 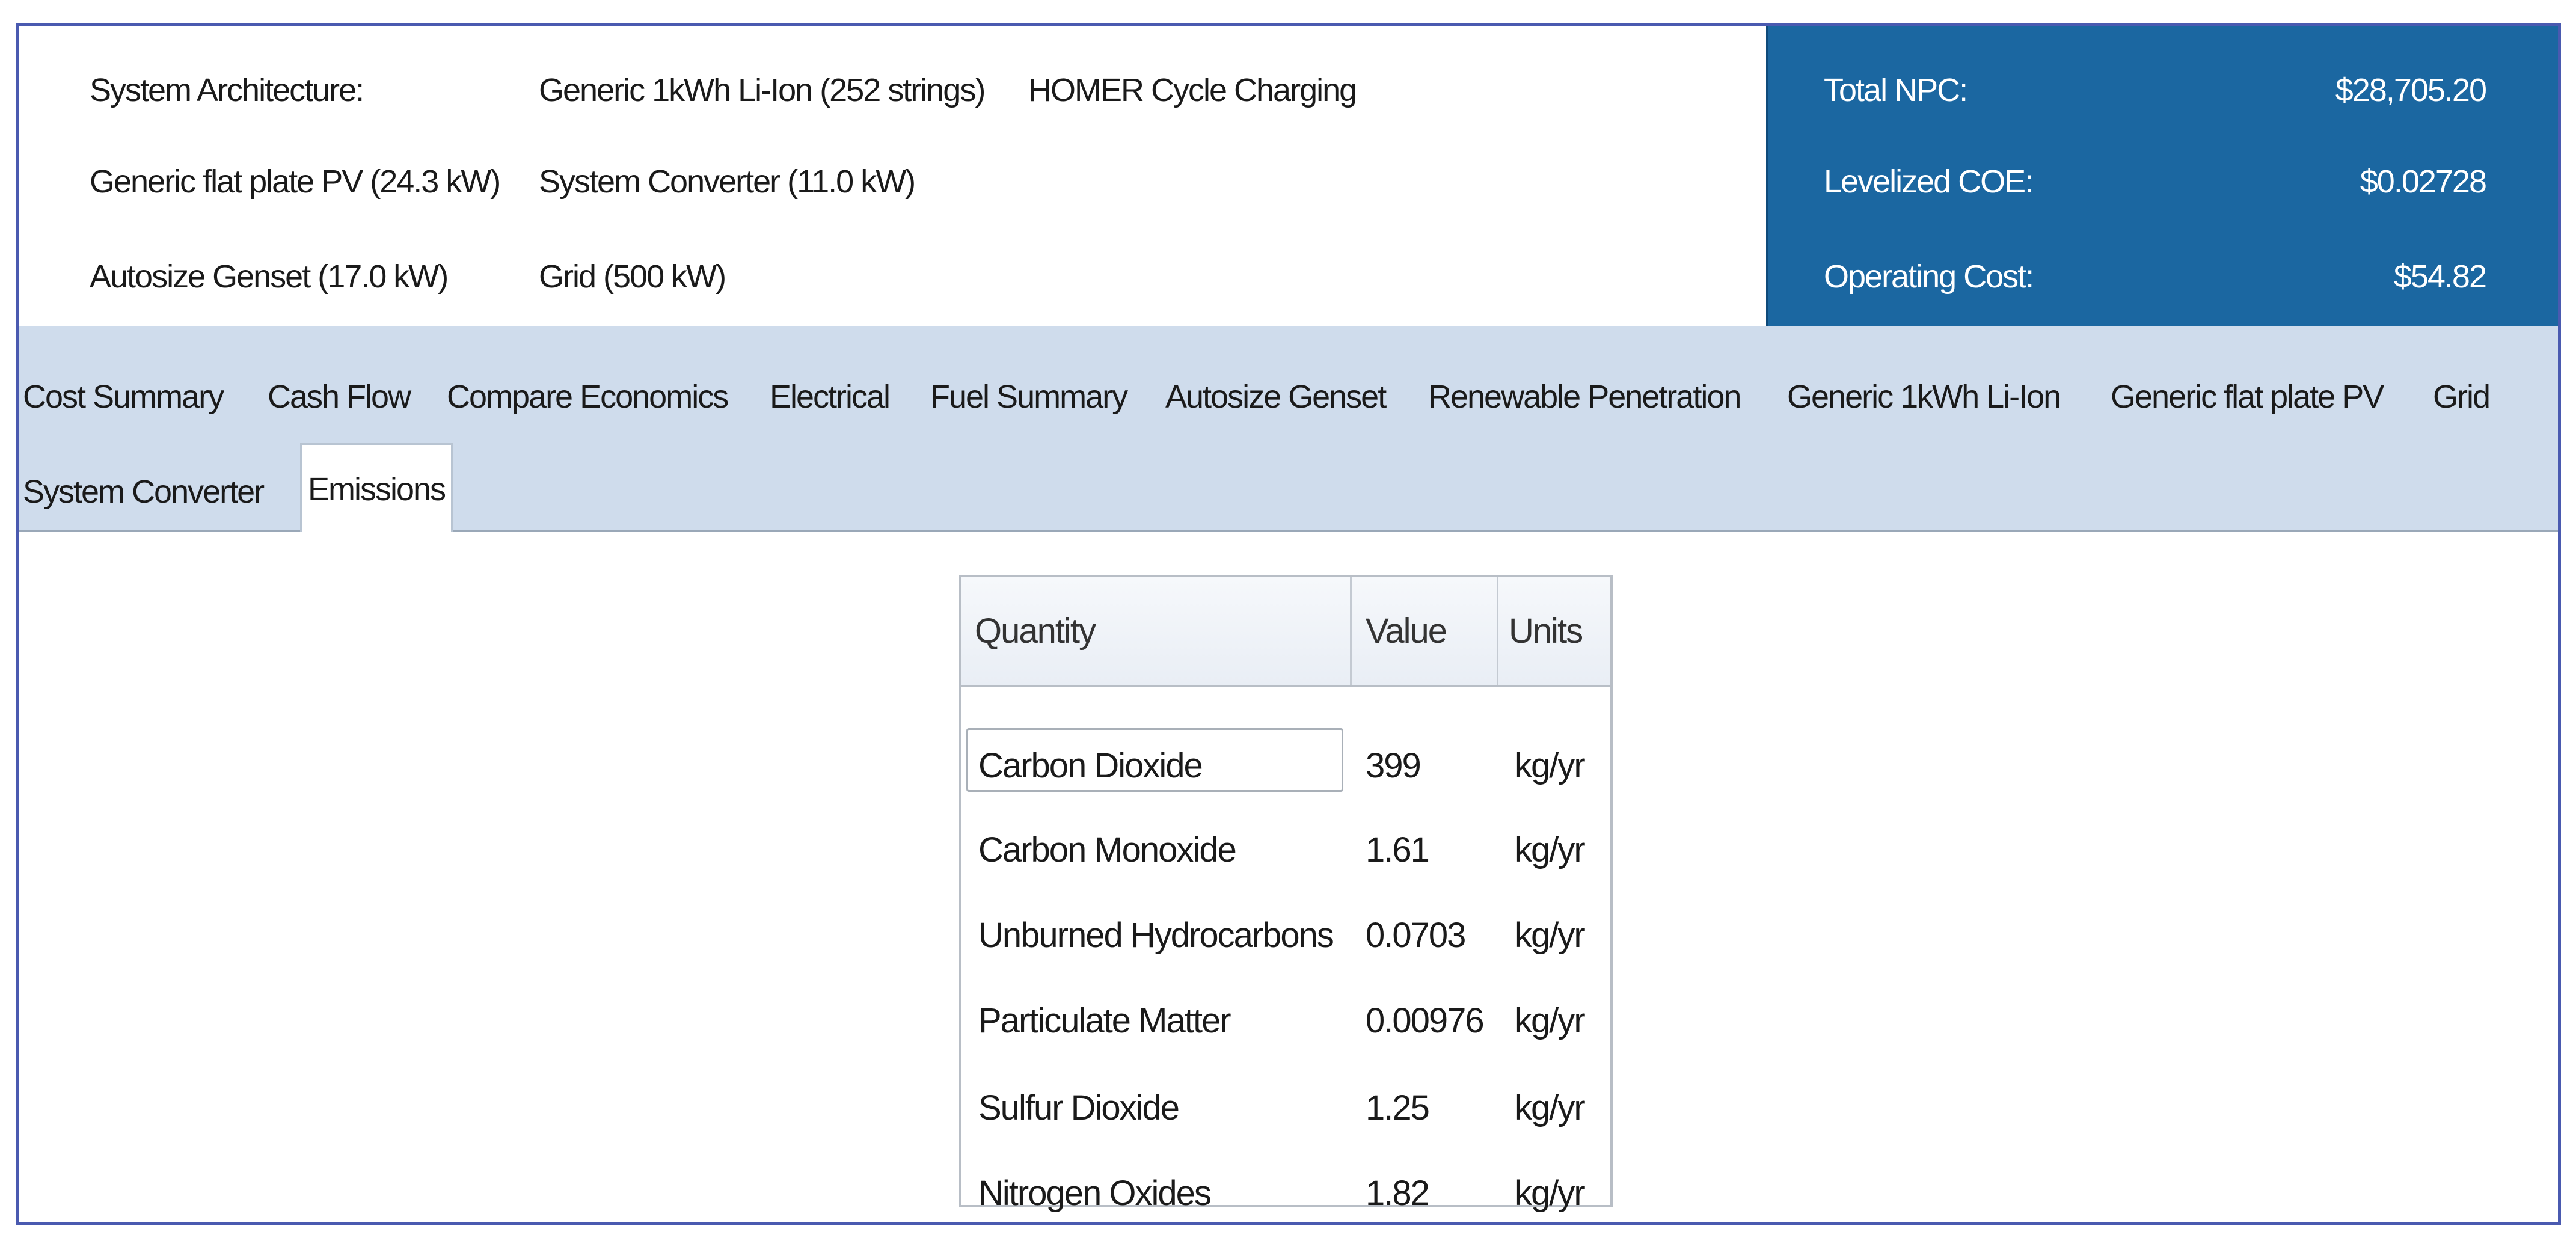 What do you see at coordinates (1929, 277) in the screenshot?
I see `operating-cost-label: Operating Cost:` at bounding box center [1929, 277].